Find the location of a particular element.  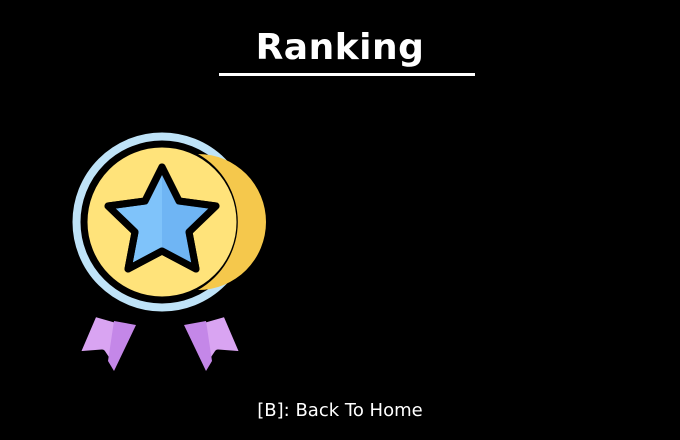

page-title: Ranking is located at coordinates (340, 47).